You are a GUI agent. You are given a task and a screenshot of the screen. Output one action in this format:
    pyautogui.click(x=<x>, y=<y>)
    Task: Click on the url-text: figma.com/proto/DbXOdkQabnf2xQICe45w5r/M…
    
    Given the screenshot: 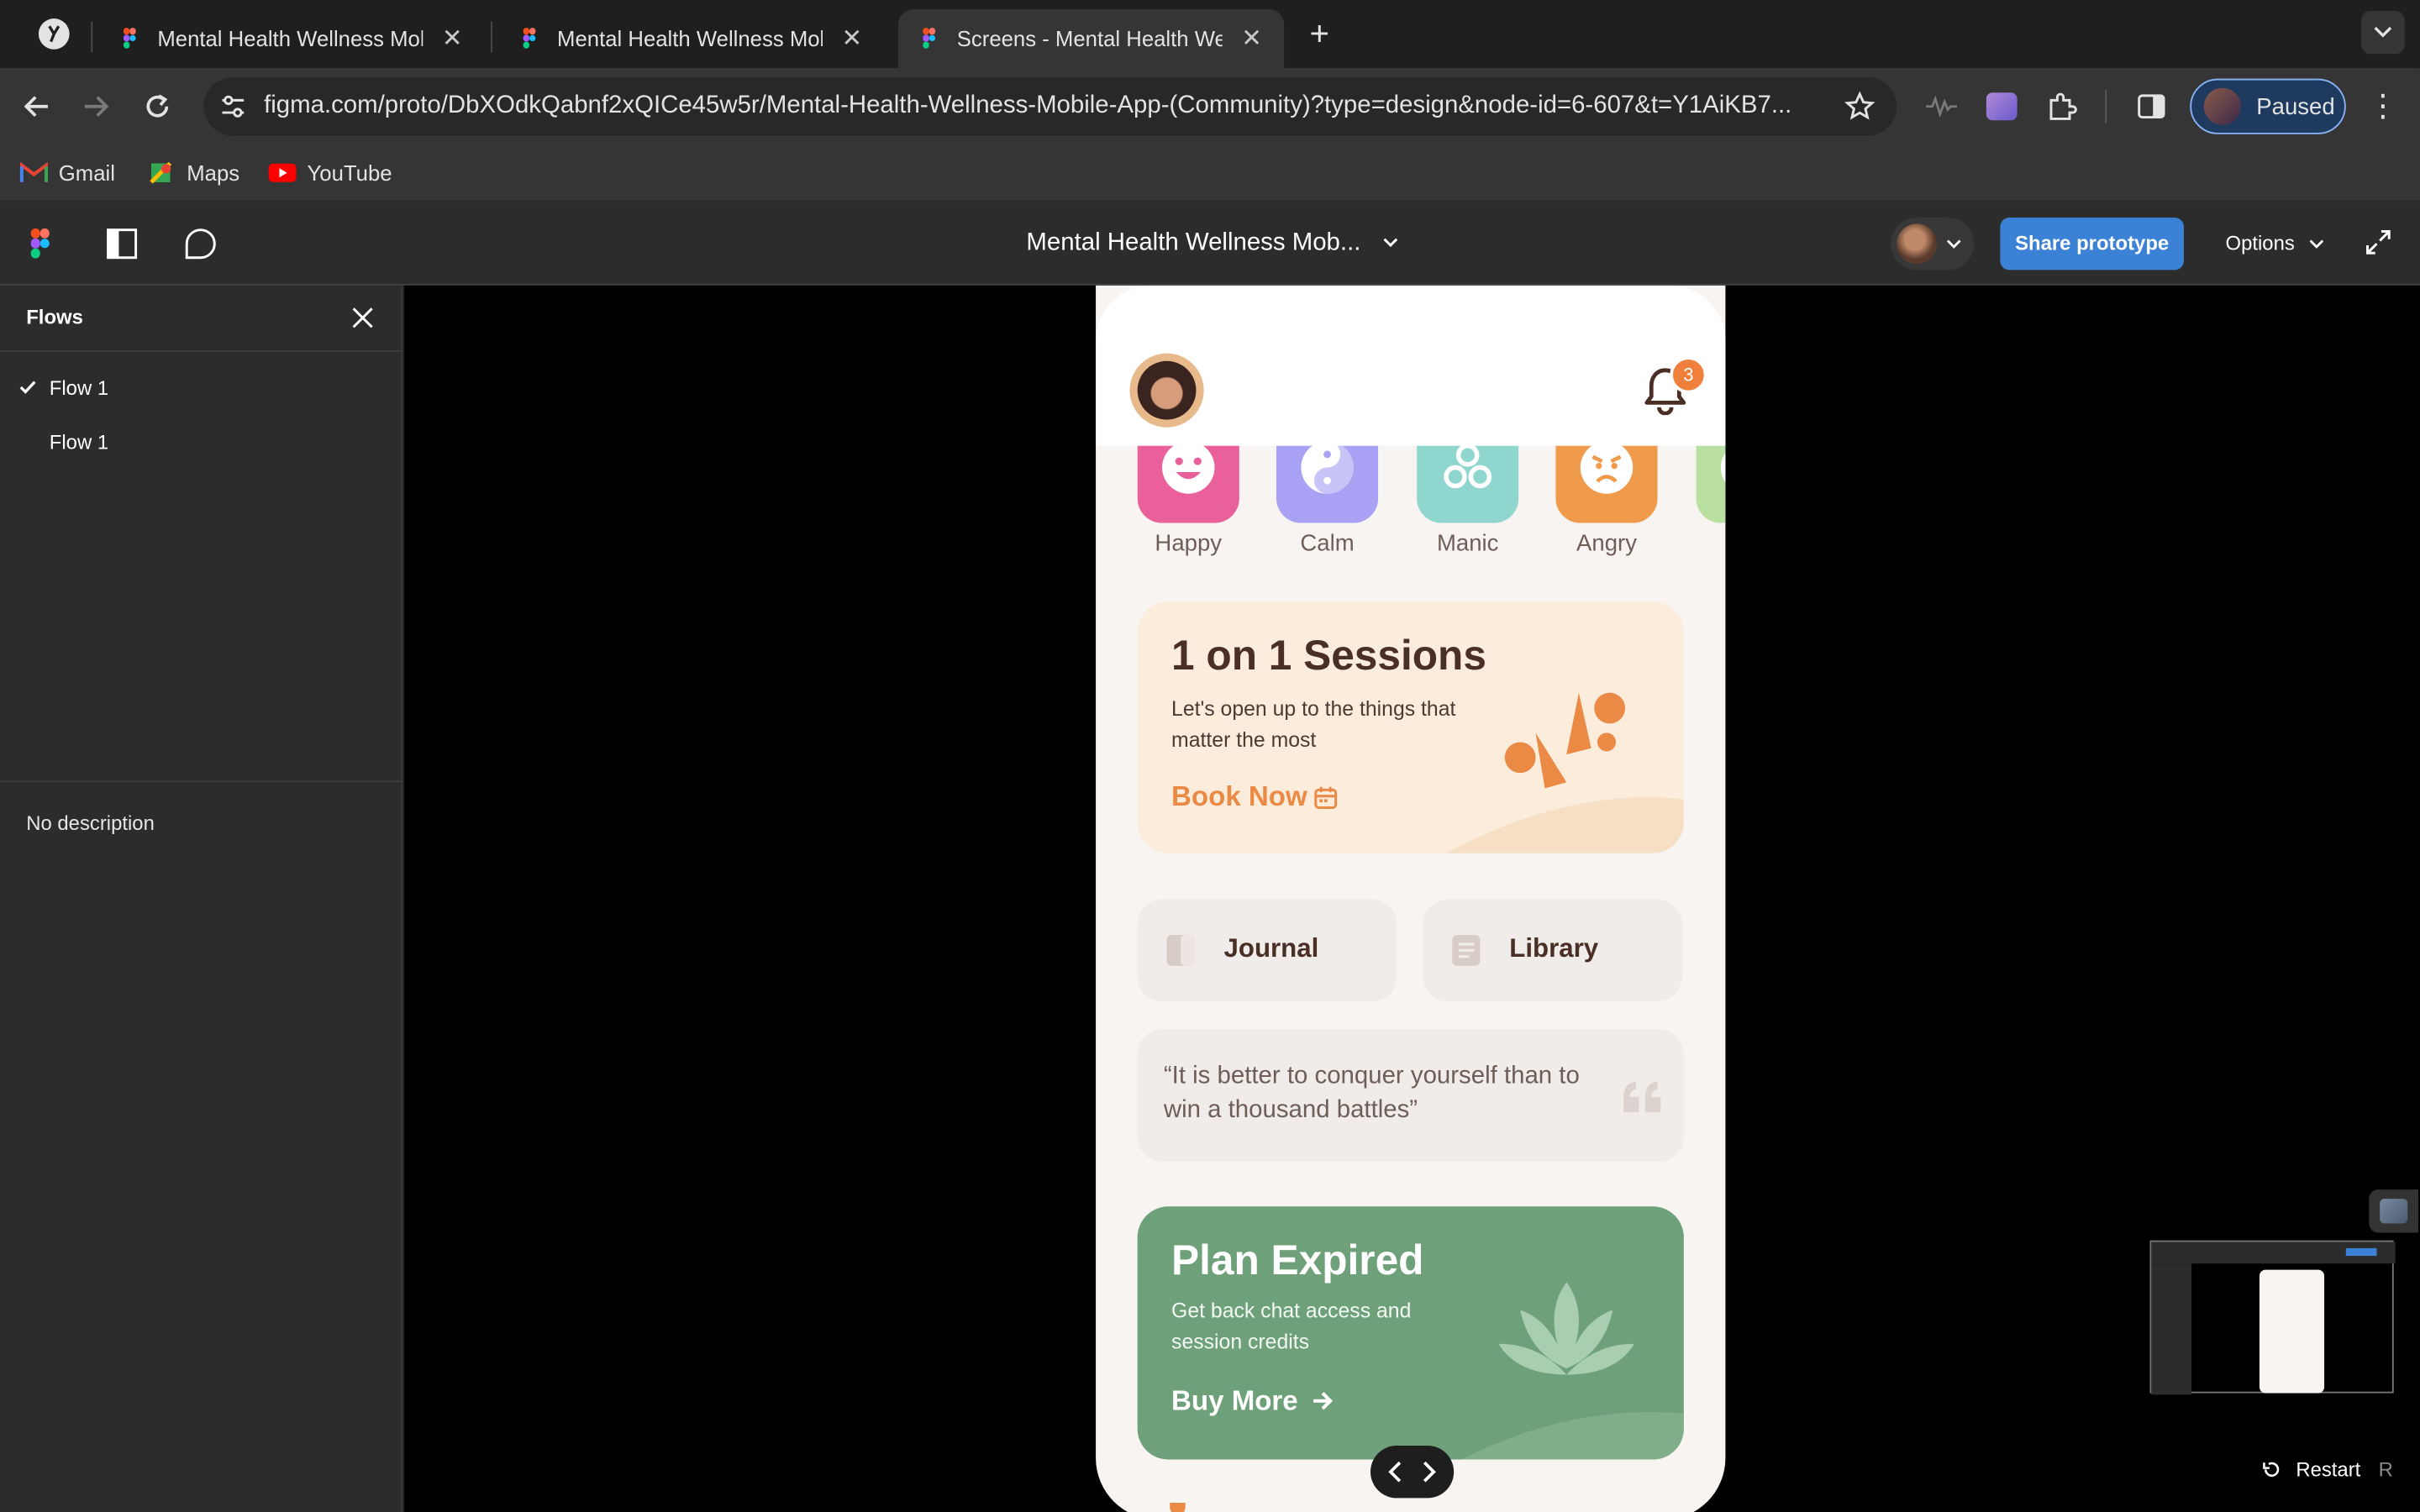 What is the action you would take?
    pyautogui.click(x=1028, y=105)
    